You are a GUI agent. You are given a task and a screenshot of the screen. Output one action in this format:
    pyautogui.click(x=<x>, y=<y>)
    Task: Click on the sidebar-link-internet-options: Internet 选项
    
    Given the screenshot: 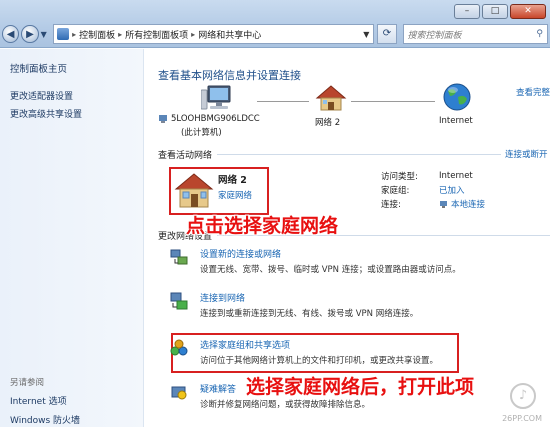 What is the action you would take?
    pyautogui.click(x=38, y=400)
    